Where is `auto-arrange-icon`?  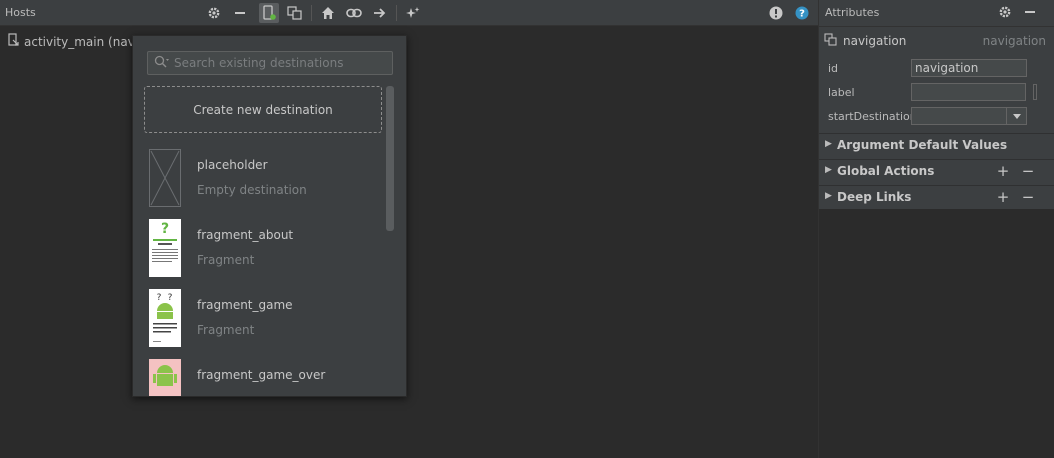
auto-arrange-icon is located at coordinates (413, 13).